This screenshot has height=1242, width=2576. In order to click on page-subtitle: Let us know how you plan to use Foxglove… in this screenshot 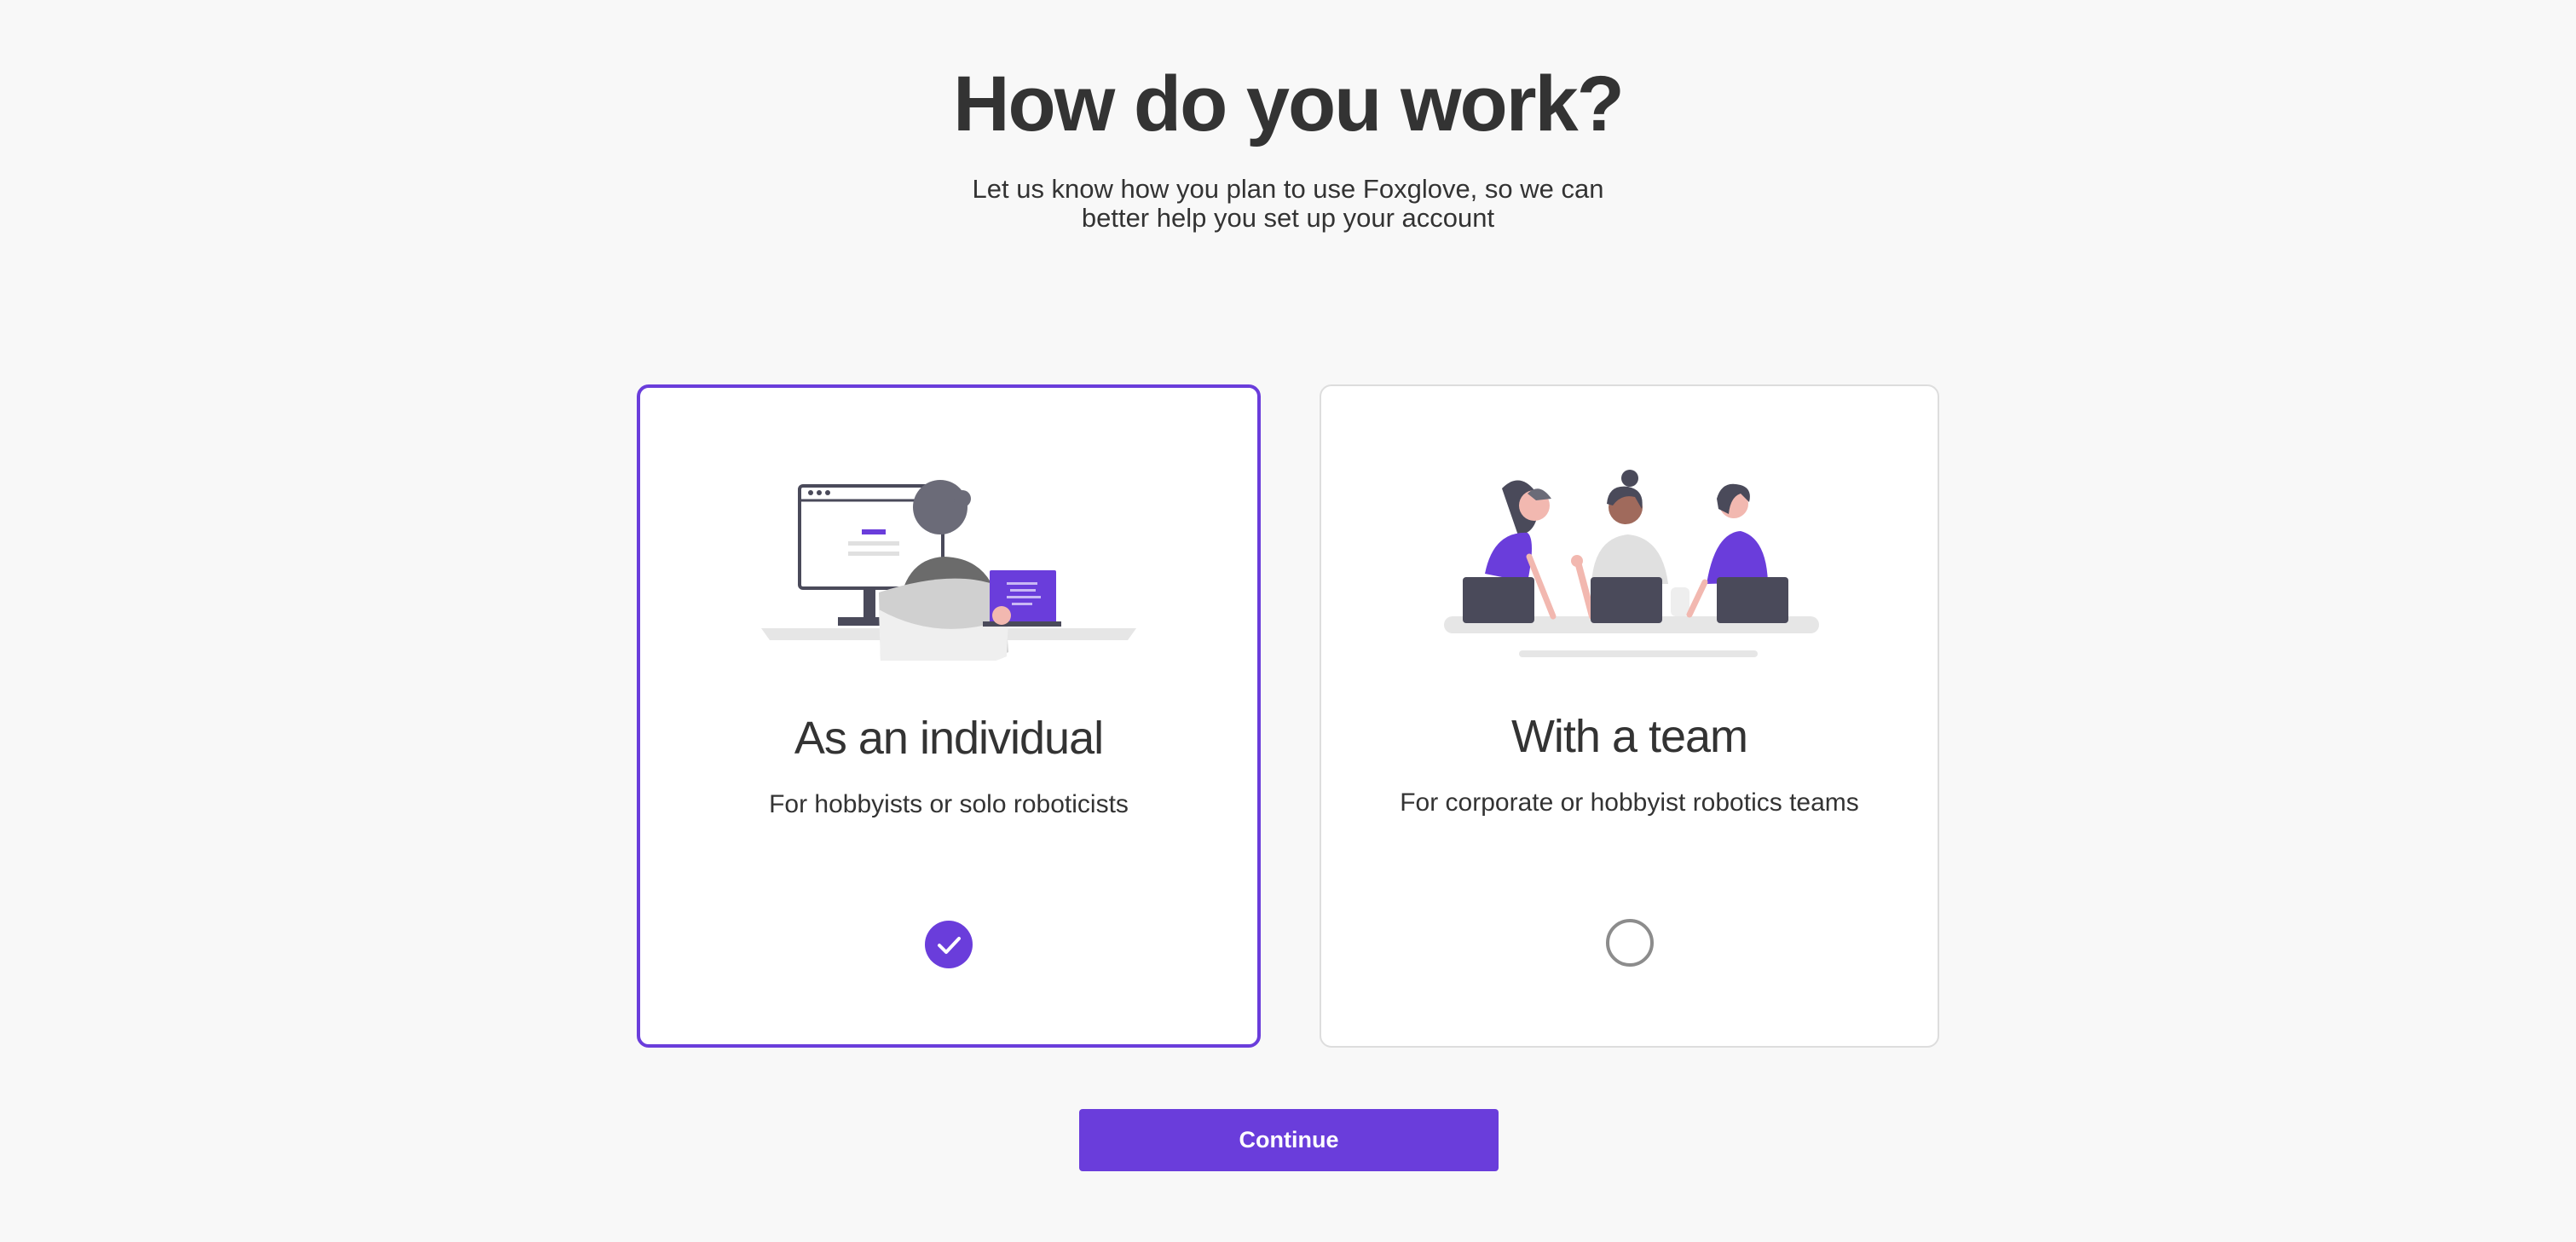, I will do `click(1288, 204)`.